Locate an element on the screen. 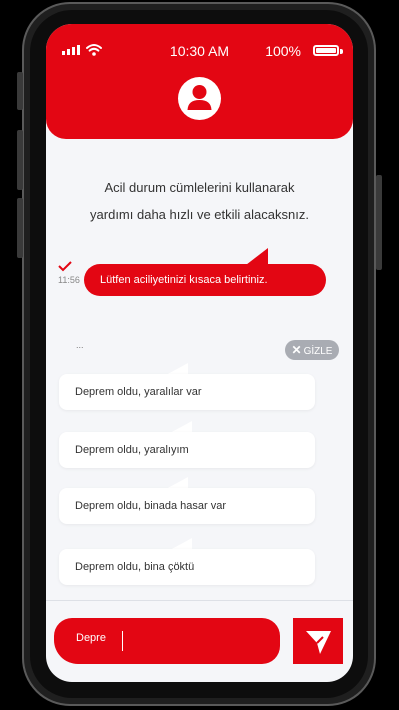 This screenshot has width=399, height=710. hide-suggestions-button: ✕ GİZLE is located at coordinates (312, 350).